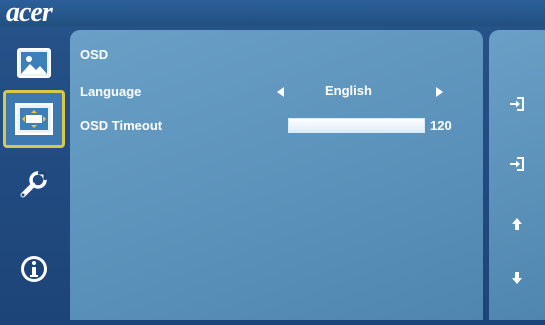  Describe the element at coordinates (111, 91) in the screenshot. I see `language-label: Language` at that location.